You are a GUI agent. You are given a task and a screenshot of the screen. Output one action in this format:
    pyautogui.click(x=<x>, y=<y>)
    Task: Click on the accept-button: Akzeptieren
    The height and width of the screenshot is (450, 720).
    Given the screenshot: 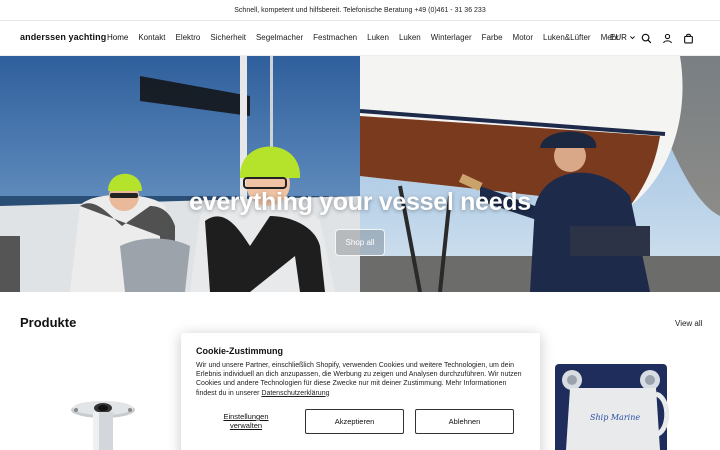 What is the action you would take?
    pyautogui.click(x=354, y=421)
    